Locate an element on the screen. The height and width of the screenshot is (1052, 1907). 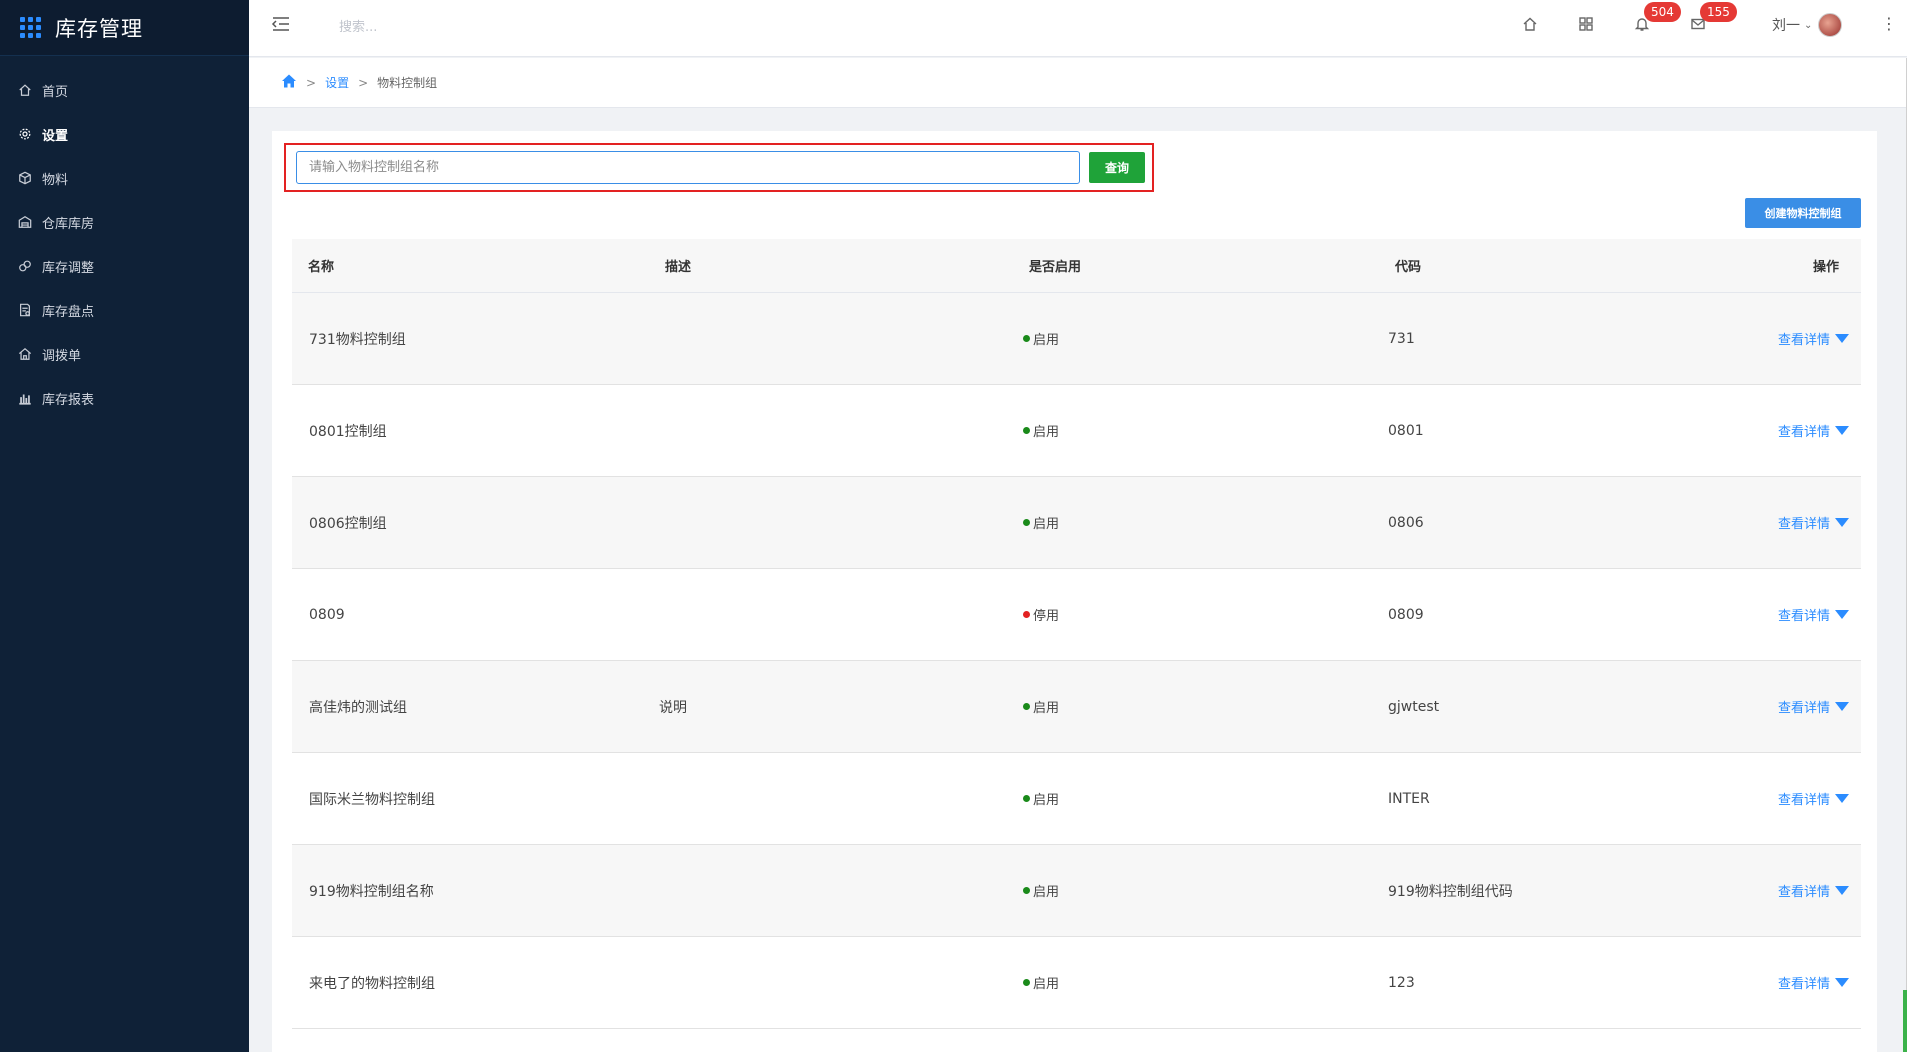
user-name: 刘一 is located at coordinates (1786, 26).